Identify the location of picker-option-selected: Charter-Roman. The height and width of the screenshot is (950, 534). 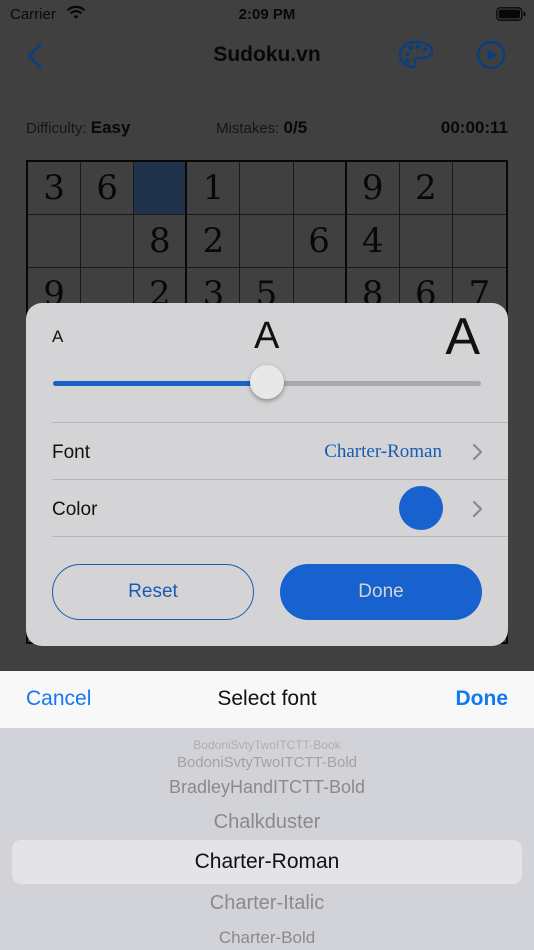
(267, 862).